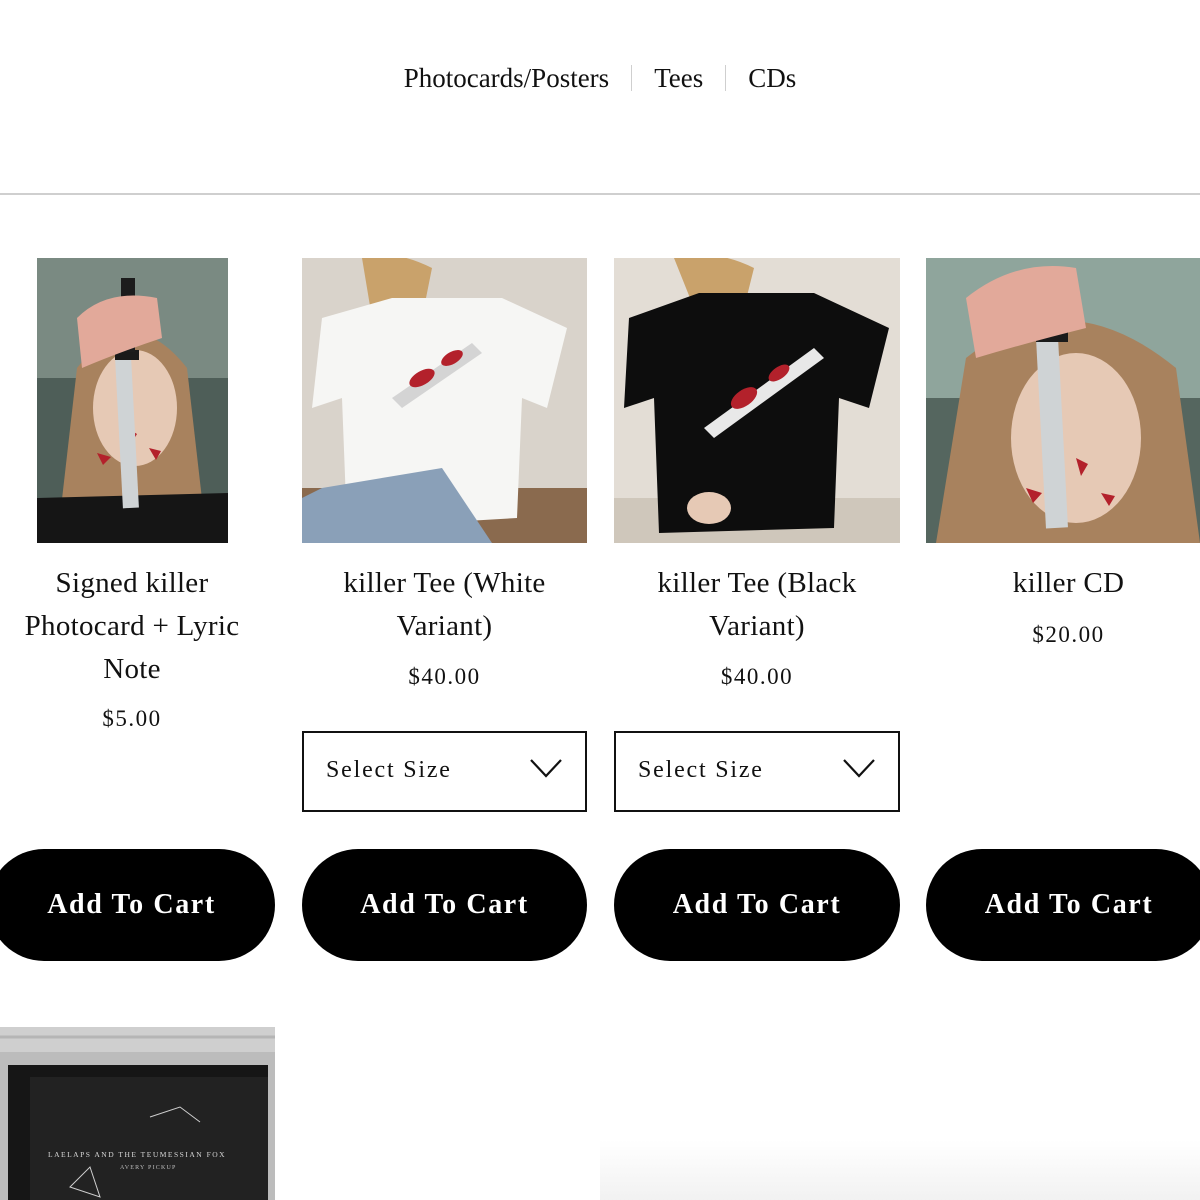 The width and height of the screenshot is (1200, 1200). What do you see at coordinates (148, 1168) in the screenshot?
I see `cd-cover-artist: AVERY PICKUP` at bounding box center [148, 1168].